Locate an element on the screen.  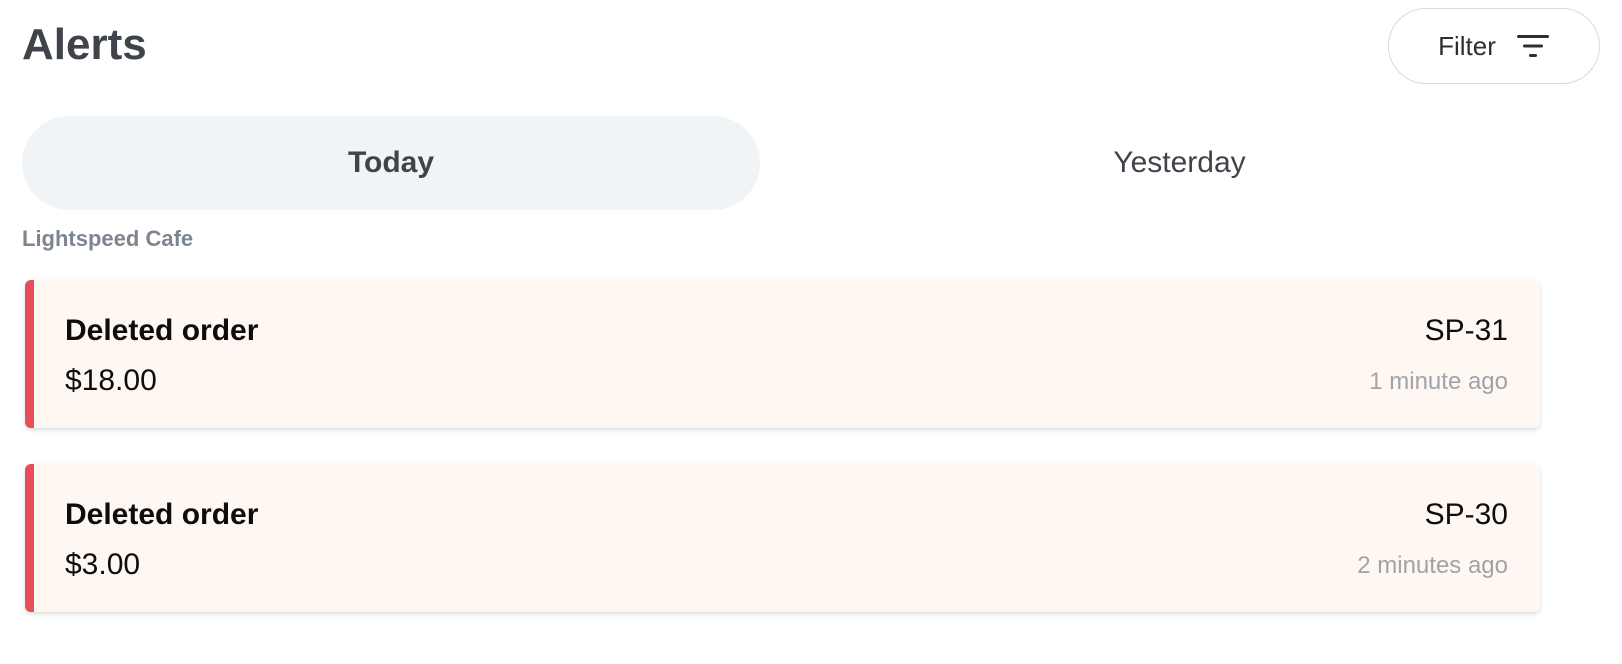
alert-order-reference: SP-30 is located at coordinates (1466, 514).